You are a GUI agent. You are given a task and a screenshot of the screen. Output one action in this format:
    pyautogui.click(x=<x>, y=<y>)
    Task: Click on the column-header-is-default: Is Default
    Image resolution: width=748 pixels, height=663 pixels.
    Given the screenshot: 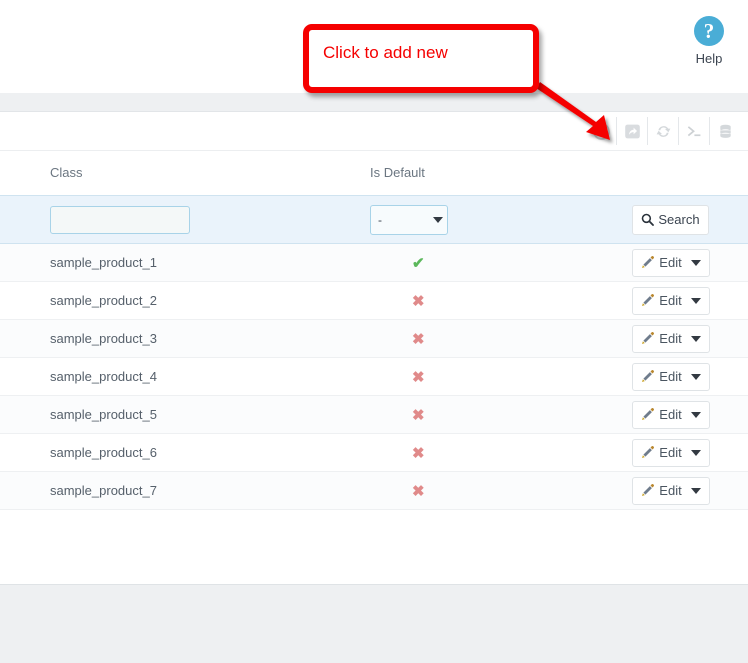 What is the action you would take?
    pyautogui.click(x=501, y=173)
    